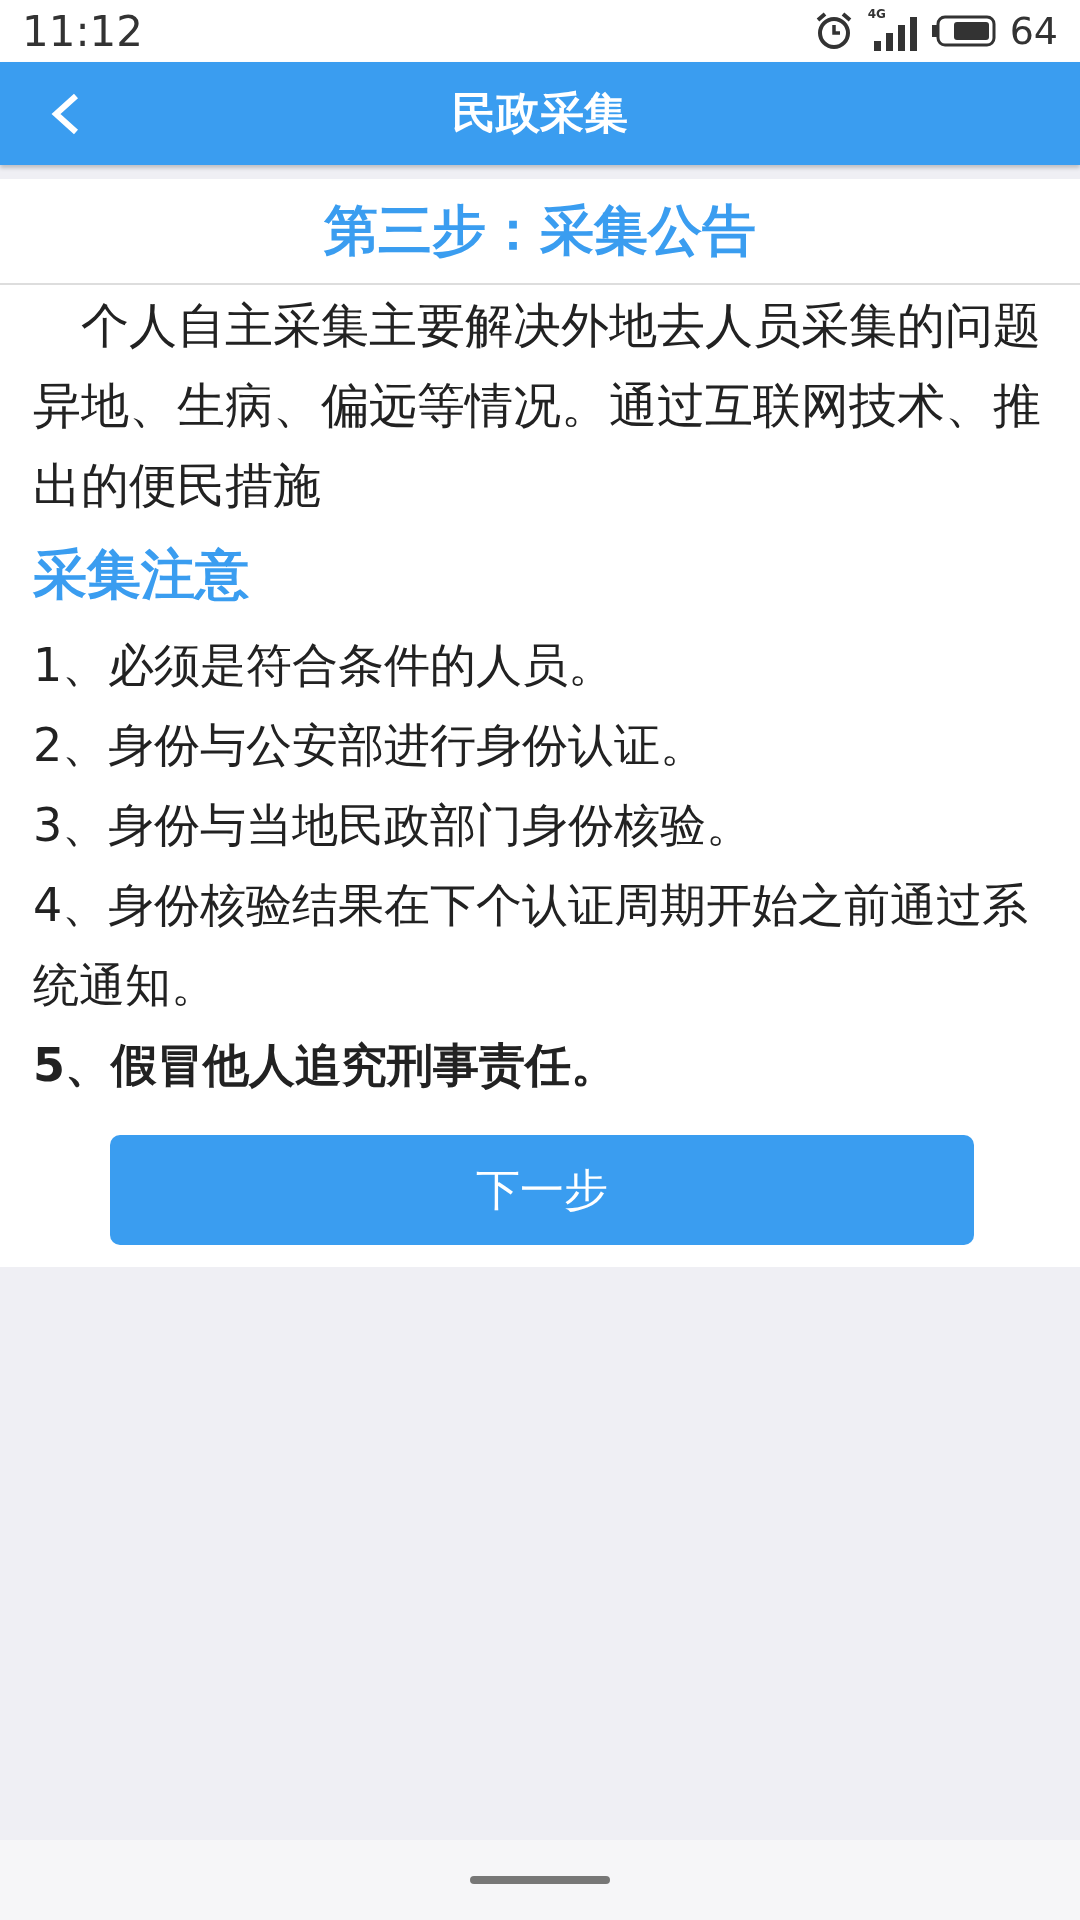 The width and height of the screenshot is (1080, 1920). I want to click on battery-icon, so click(963, 31).